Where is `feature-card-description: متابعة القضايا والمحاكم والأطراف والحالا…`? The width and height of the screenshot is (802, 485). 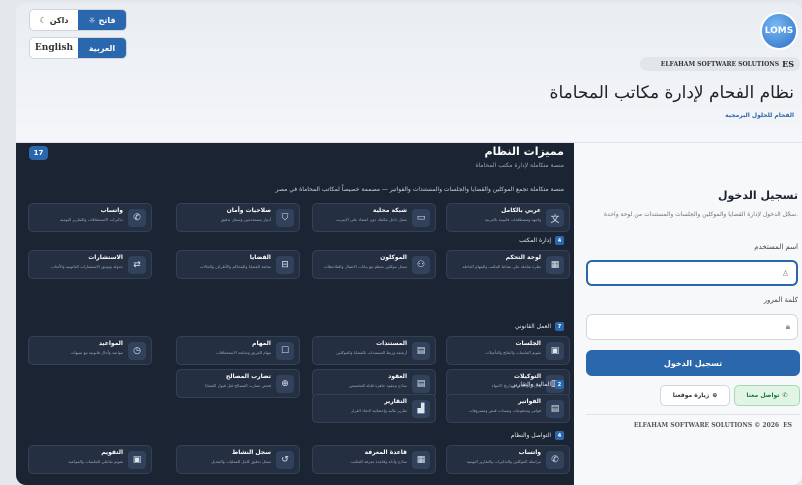 feature-card-description: متابعة القضايا والمحاكم والأطراف والحالا… is located at coordinates (235, 266).